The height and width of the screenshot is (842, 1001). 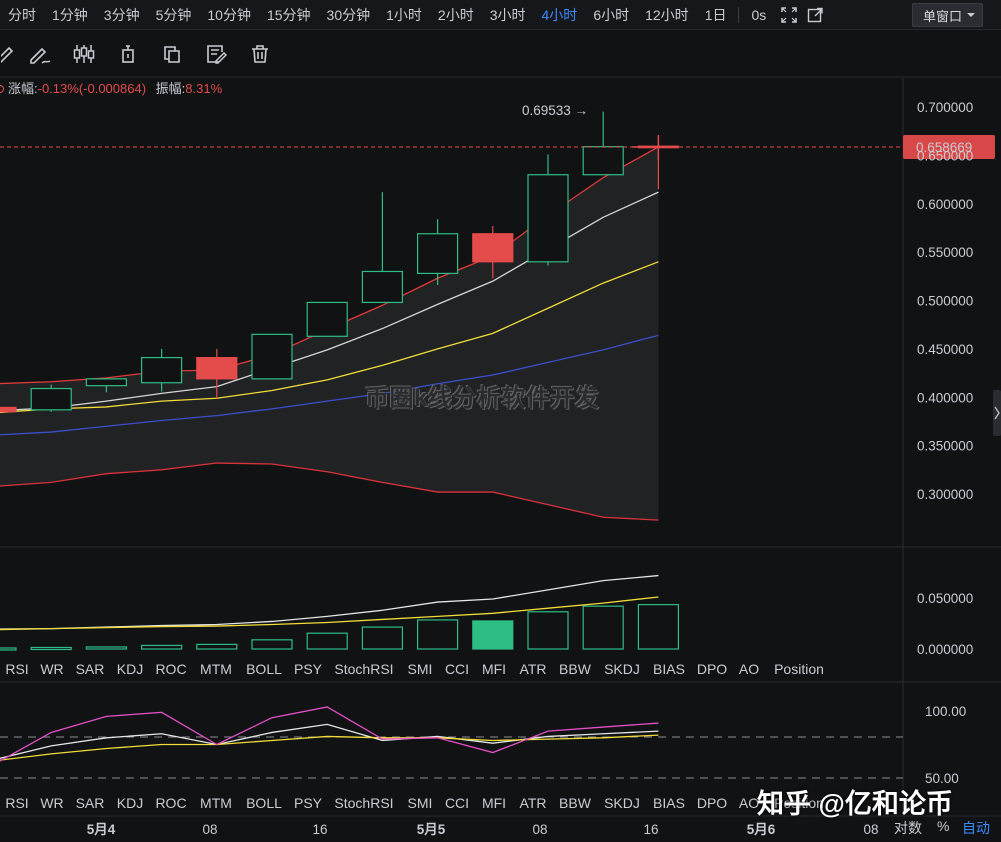 What do you see at coordinates (130, 803) in the screenshot?
I see `indicator-tab-kdj-b: KDJ` at bounding box center [130, 803].